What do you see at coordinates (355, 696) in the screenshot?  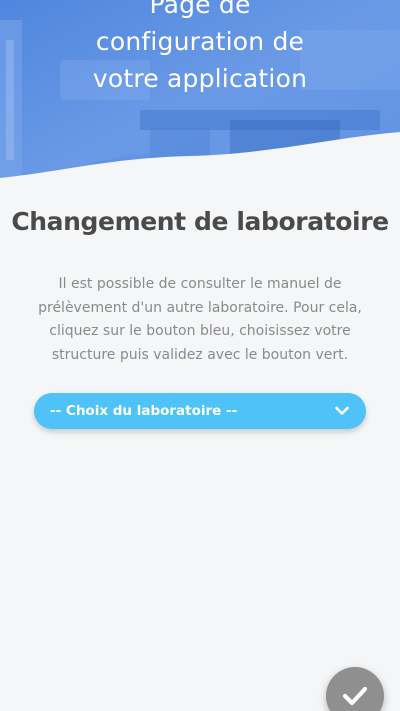 I see `checkmark-icon` at bounding box center [355, 696].